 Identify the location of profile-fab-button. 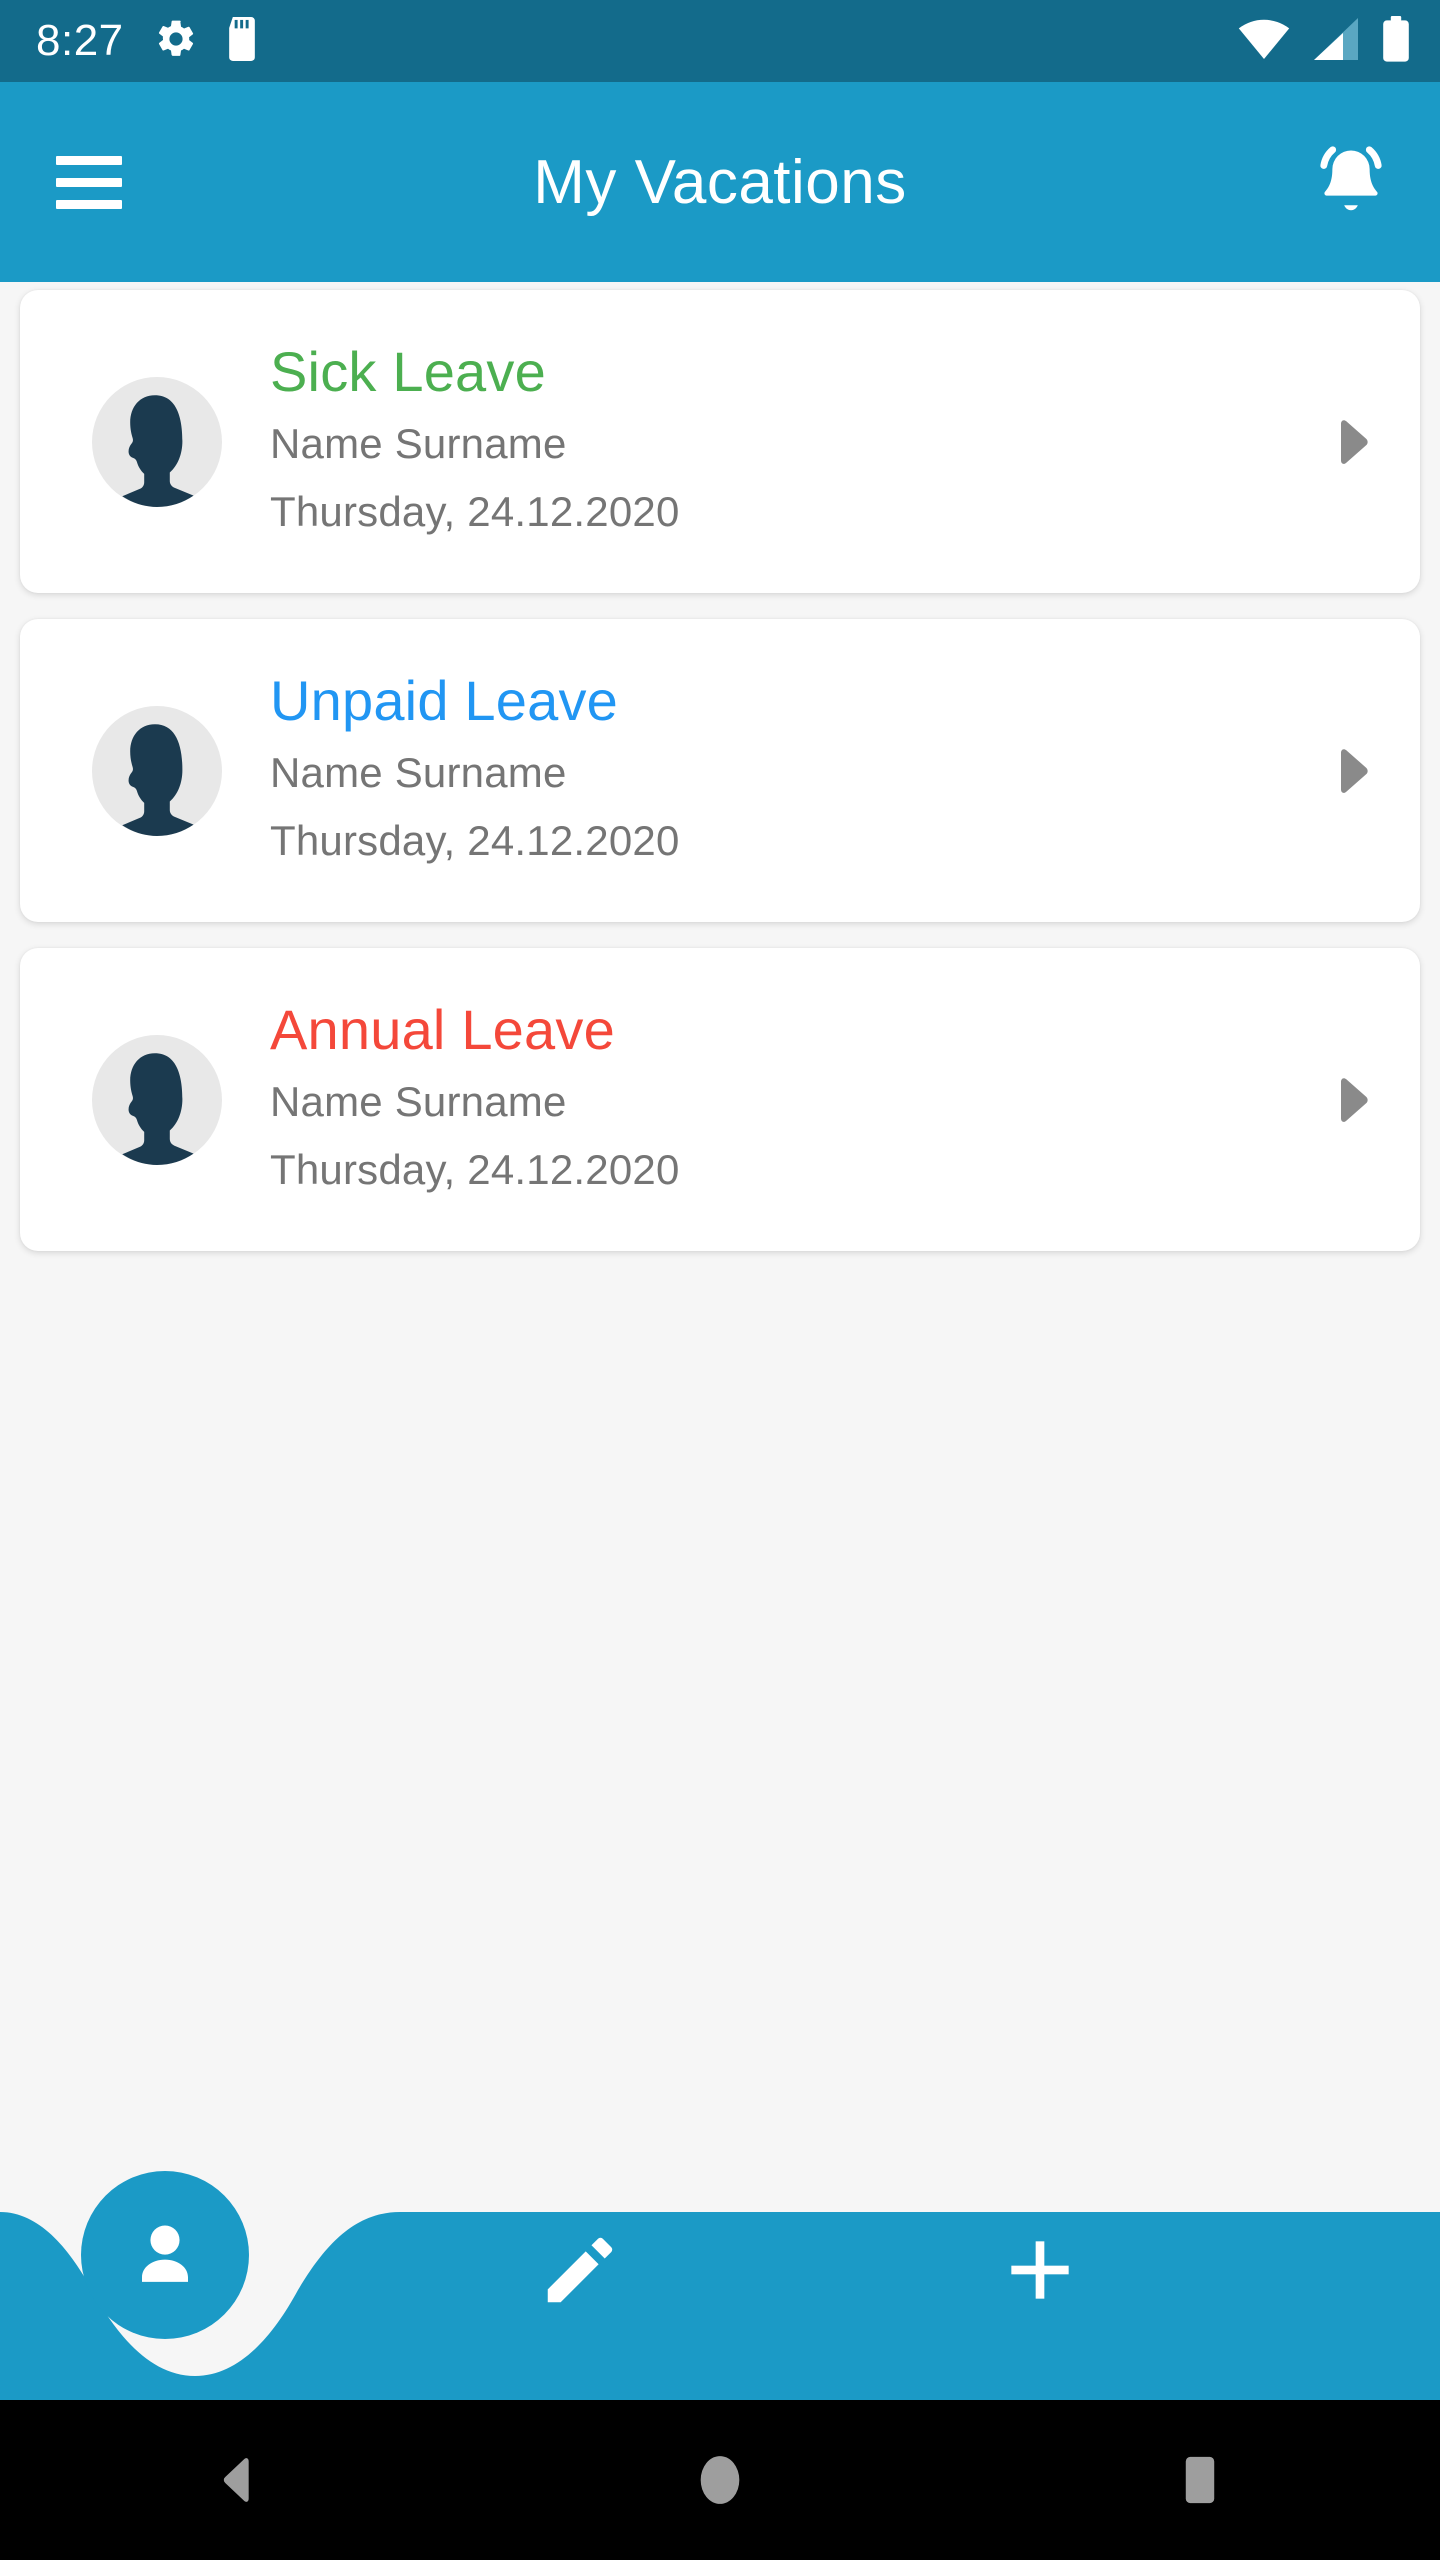
(165, 2255).